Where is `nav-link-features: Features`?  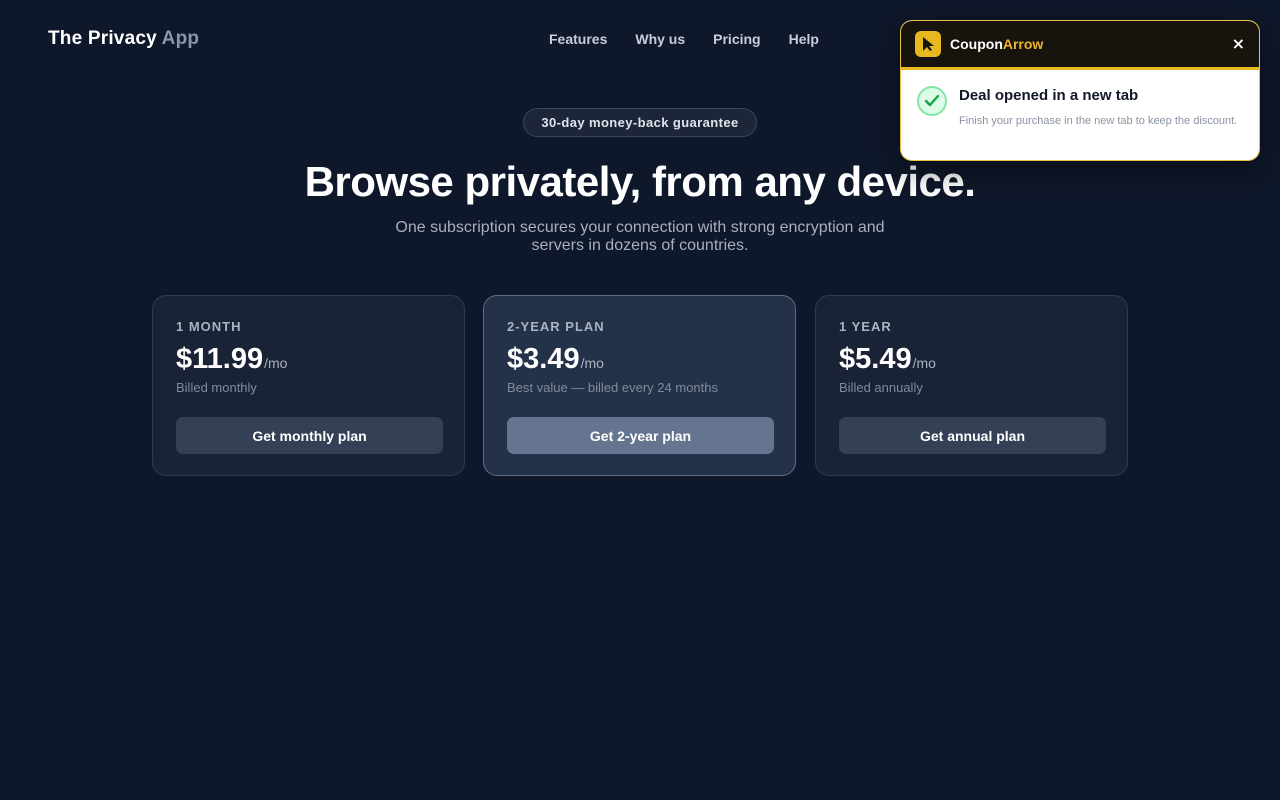 nav-link-features: Features is located at coordinates (578, 39).